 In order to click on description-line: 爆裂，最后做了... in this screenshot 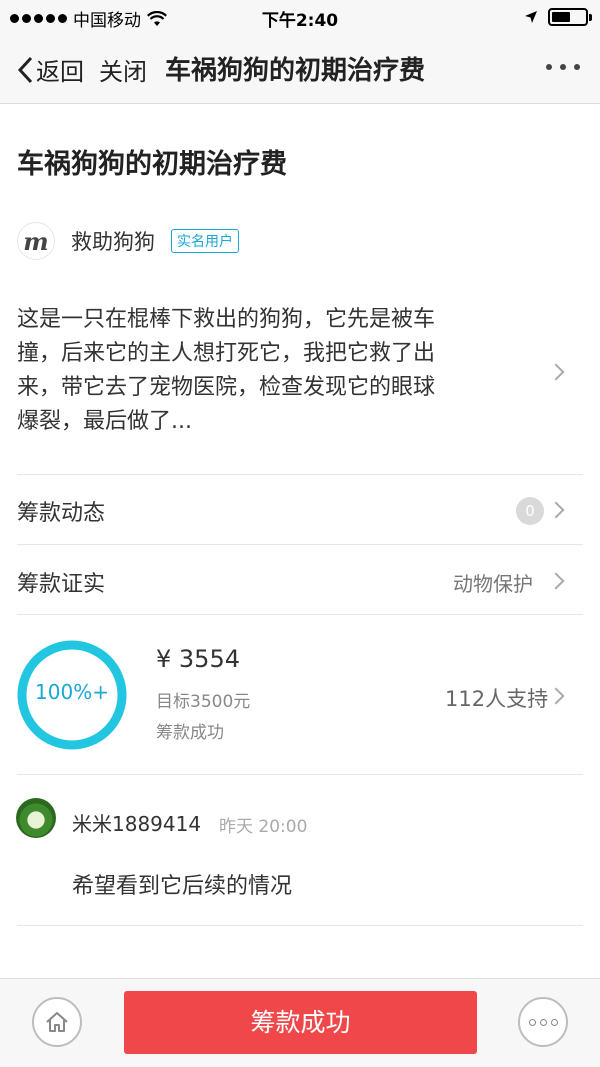, I will do `click(104, 421)`.